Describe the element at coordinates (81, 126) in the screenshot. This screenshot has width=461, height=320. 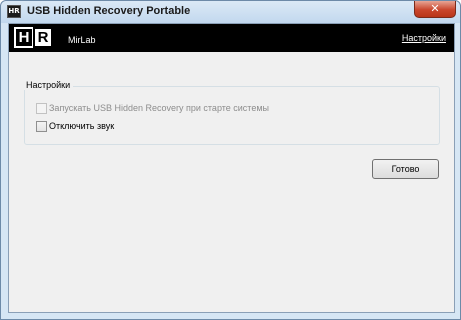
I see `mute-sound-checkbox-label: Отключить звук` at that location.